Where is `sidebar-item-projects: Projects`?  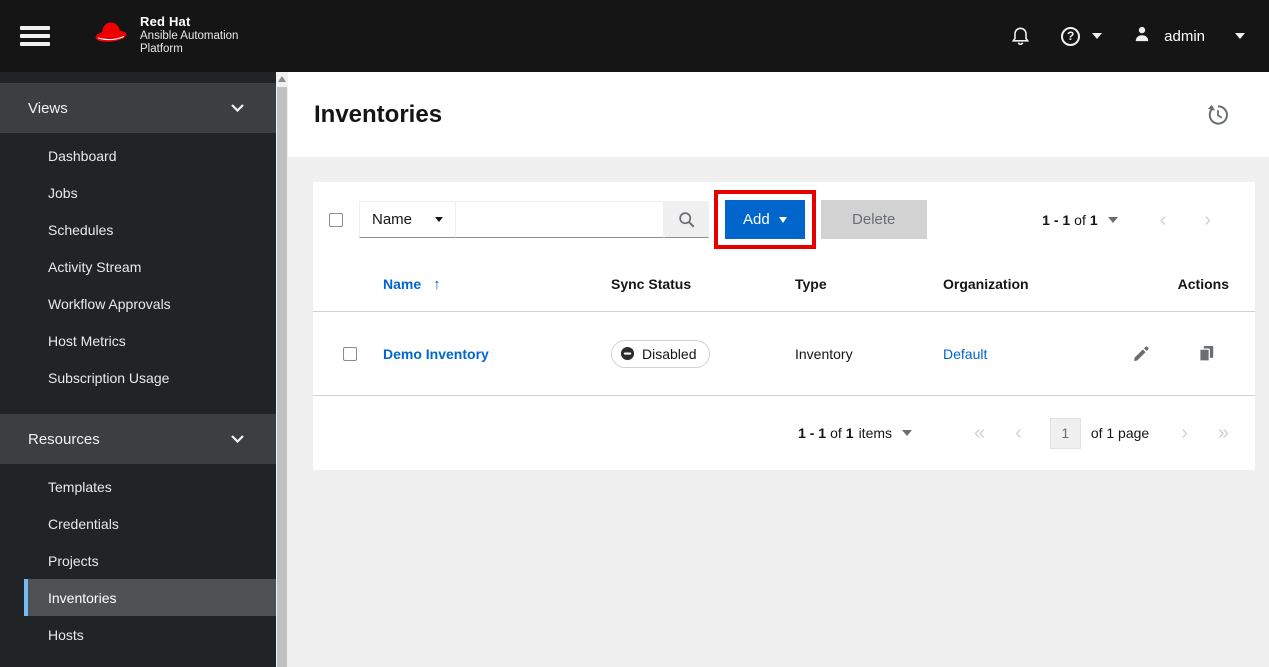
sidebar-item-projects: Projects is located at coordinates (138, 560).